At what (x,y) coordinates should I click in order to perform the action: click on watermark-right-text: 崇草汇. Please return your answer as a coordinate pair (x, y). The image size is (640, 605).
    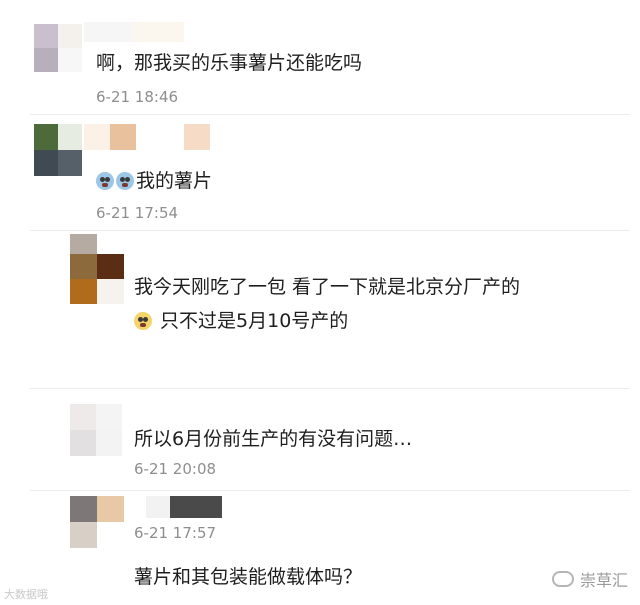
    Looking at the image, I should click on (603, 580).